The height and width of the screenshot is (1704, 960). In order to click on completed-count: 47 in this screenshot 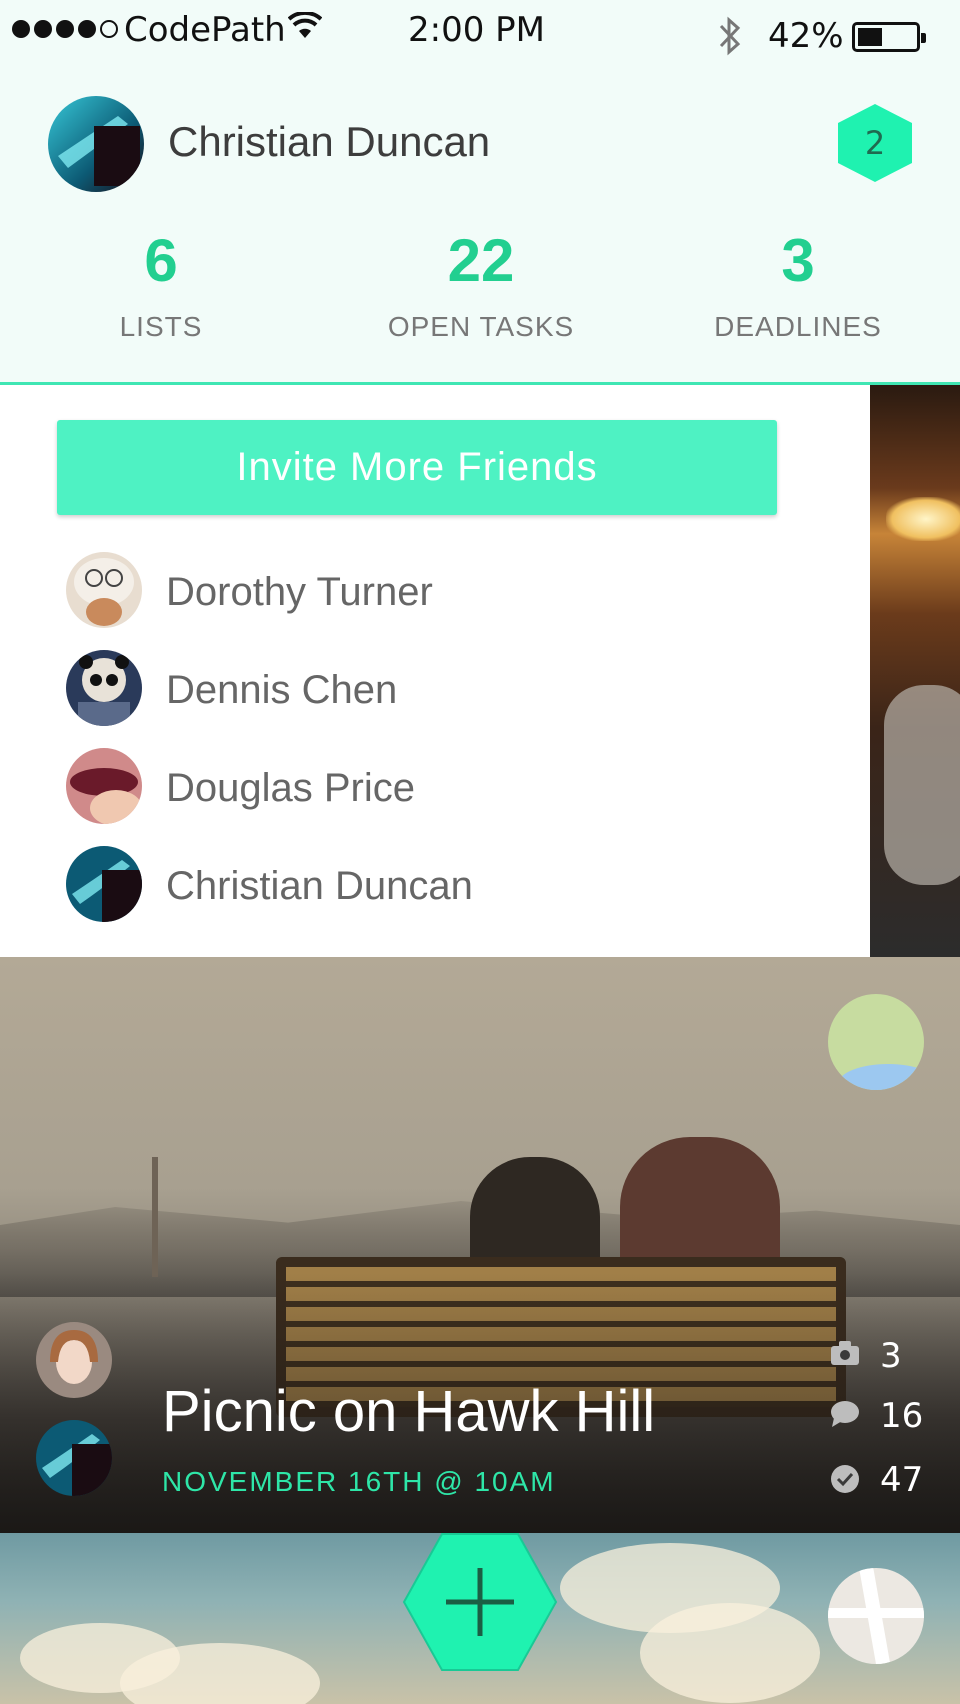, I will do `click(890, 1480)`.